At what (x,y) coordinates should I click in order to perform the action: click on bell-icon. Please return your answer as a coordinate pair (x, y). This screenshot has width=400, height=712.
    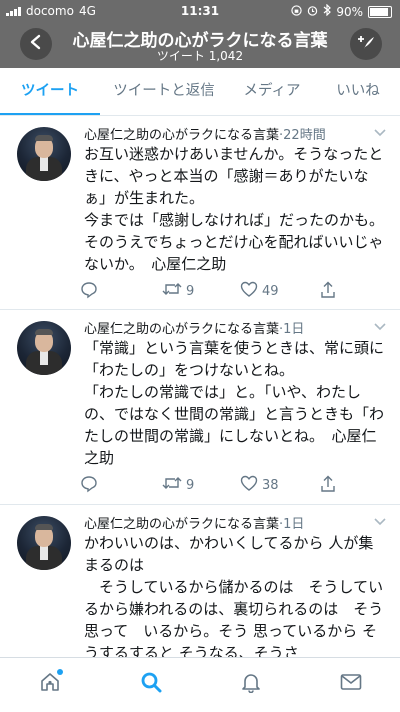
    Looking at the image, I should click on (251, 684).